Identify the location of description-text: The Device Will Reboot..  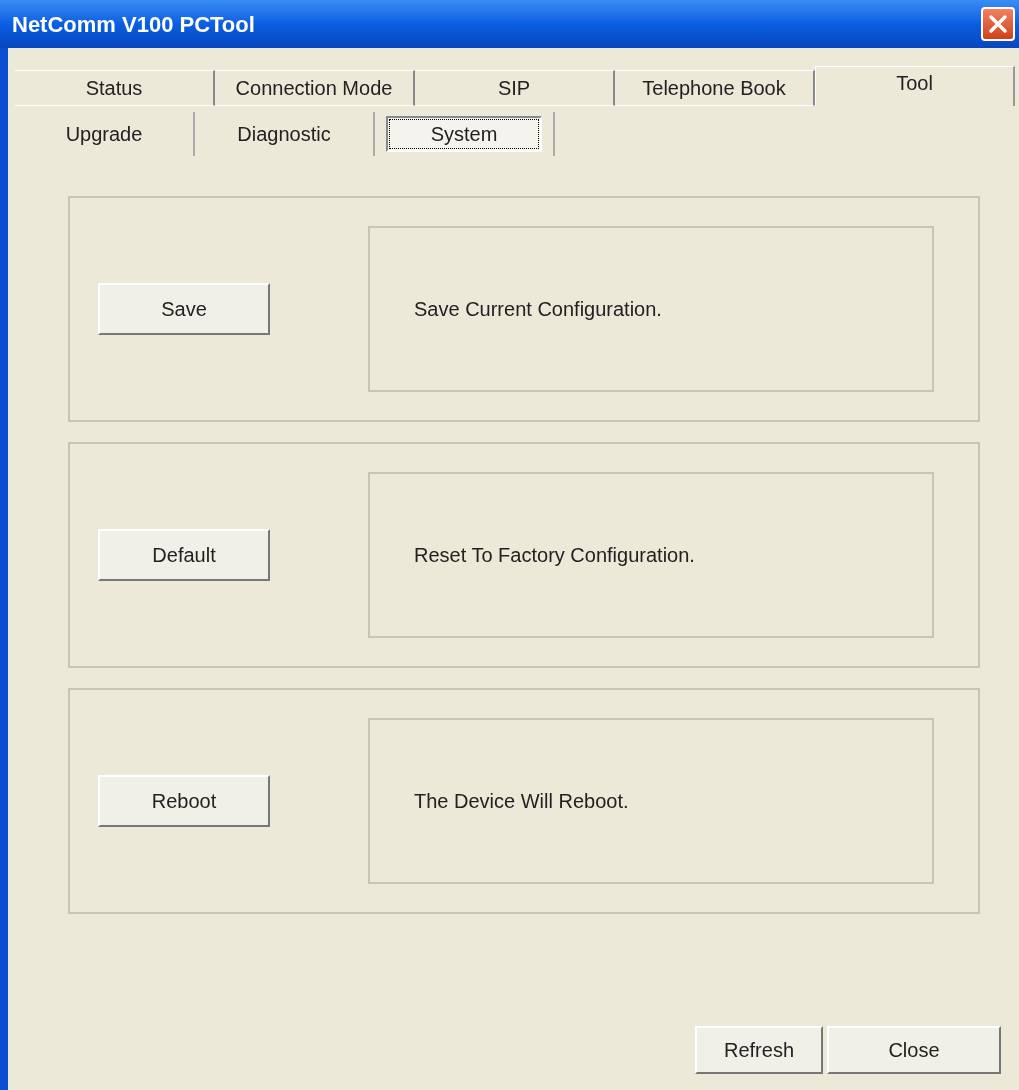
(521, 801).